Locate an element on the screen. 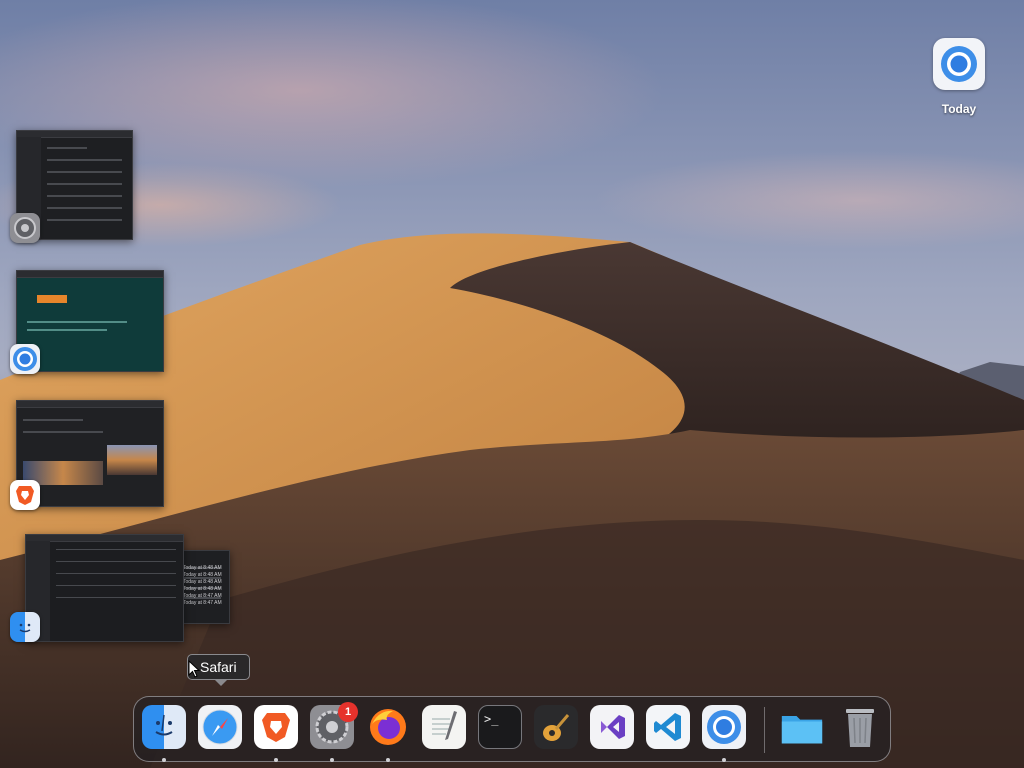 The image size is (1024, 768). dock-separator is located at coordinates (764, 730).